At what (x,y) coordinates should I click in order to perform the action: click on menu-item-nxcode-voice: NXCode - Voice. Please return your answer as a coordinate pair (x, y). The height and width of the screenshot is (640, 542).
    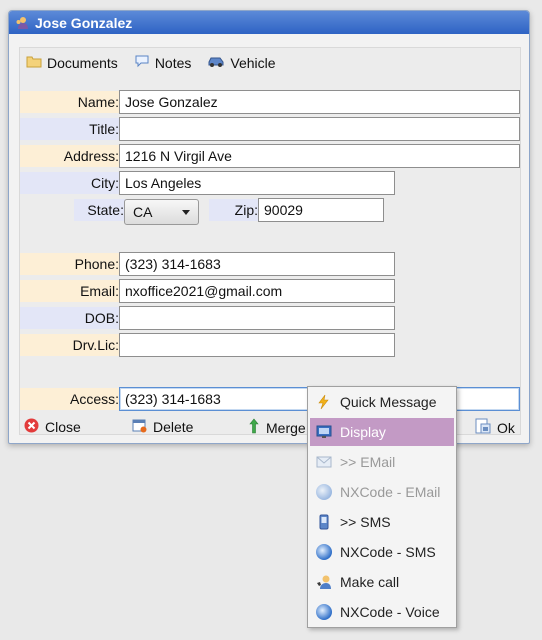
    Looking at the image, I should click on (382, 612).